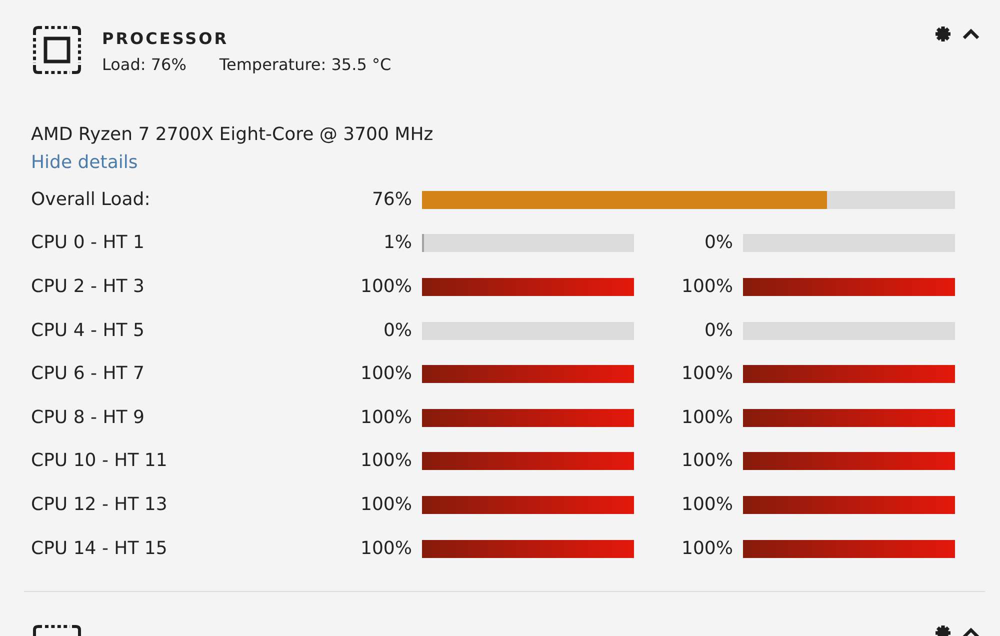 This screenshot has height=636, width=1000. Describe the element at coordinates (57, 50) in the screenshot. I see `chip-icon` at that location.